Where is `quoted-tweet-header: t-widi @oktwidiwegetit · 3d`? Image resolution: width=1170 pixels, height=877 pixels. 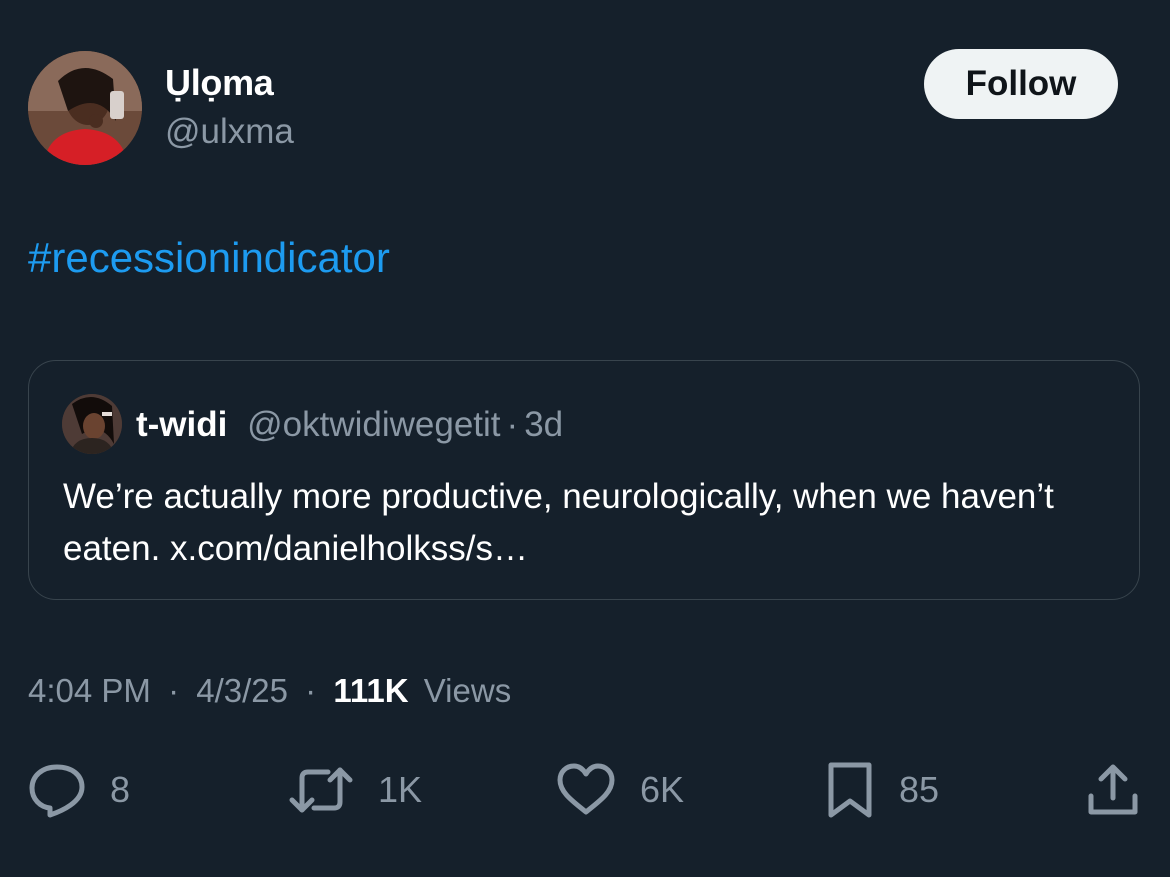 quoted-tweet-header: t-widi @oktwidiwegetit · 3d is located at coordinates (349, 425).